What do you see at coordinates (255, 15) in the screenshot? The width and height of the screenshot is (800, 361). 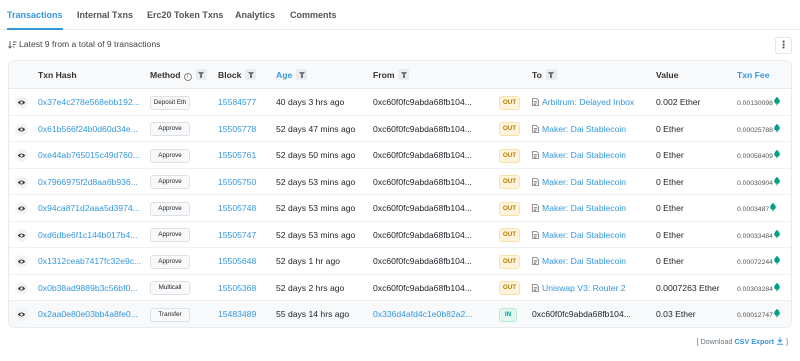 I see `tab-analytics: Analytics` at bounding box center [255, 15].